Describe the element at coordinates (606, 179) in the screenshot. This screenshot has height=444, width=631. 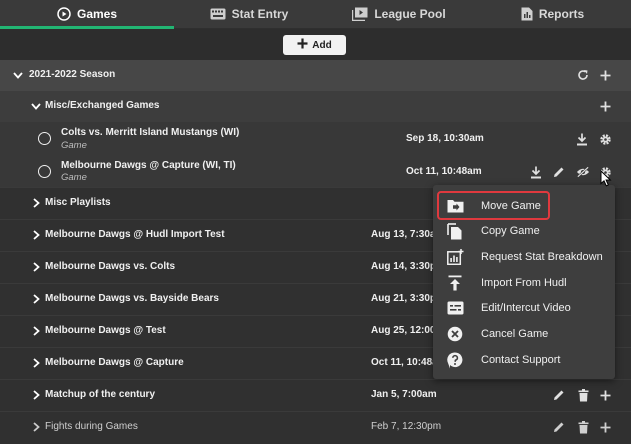
I see `mouse-cursor-icon` at that location.